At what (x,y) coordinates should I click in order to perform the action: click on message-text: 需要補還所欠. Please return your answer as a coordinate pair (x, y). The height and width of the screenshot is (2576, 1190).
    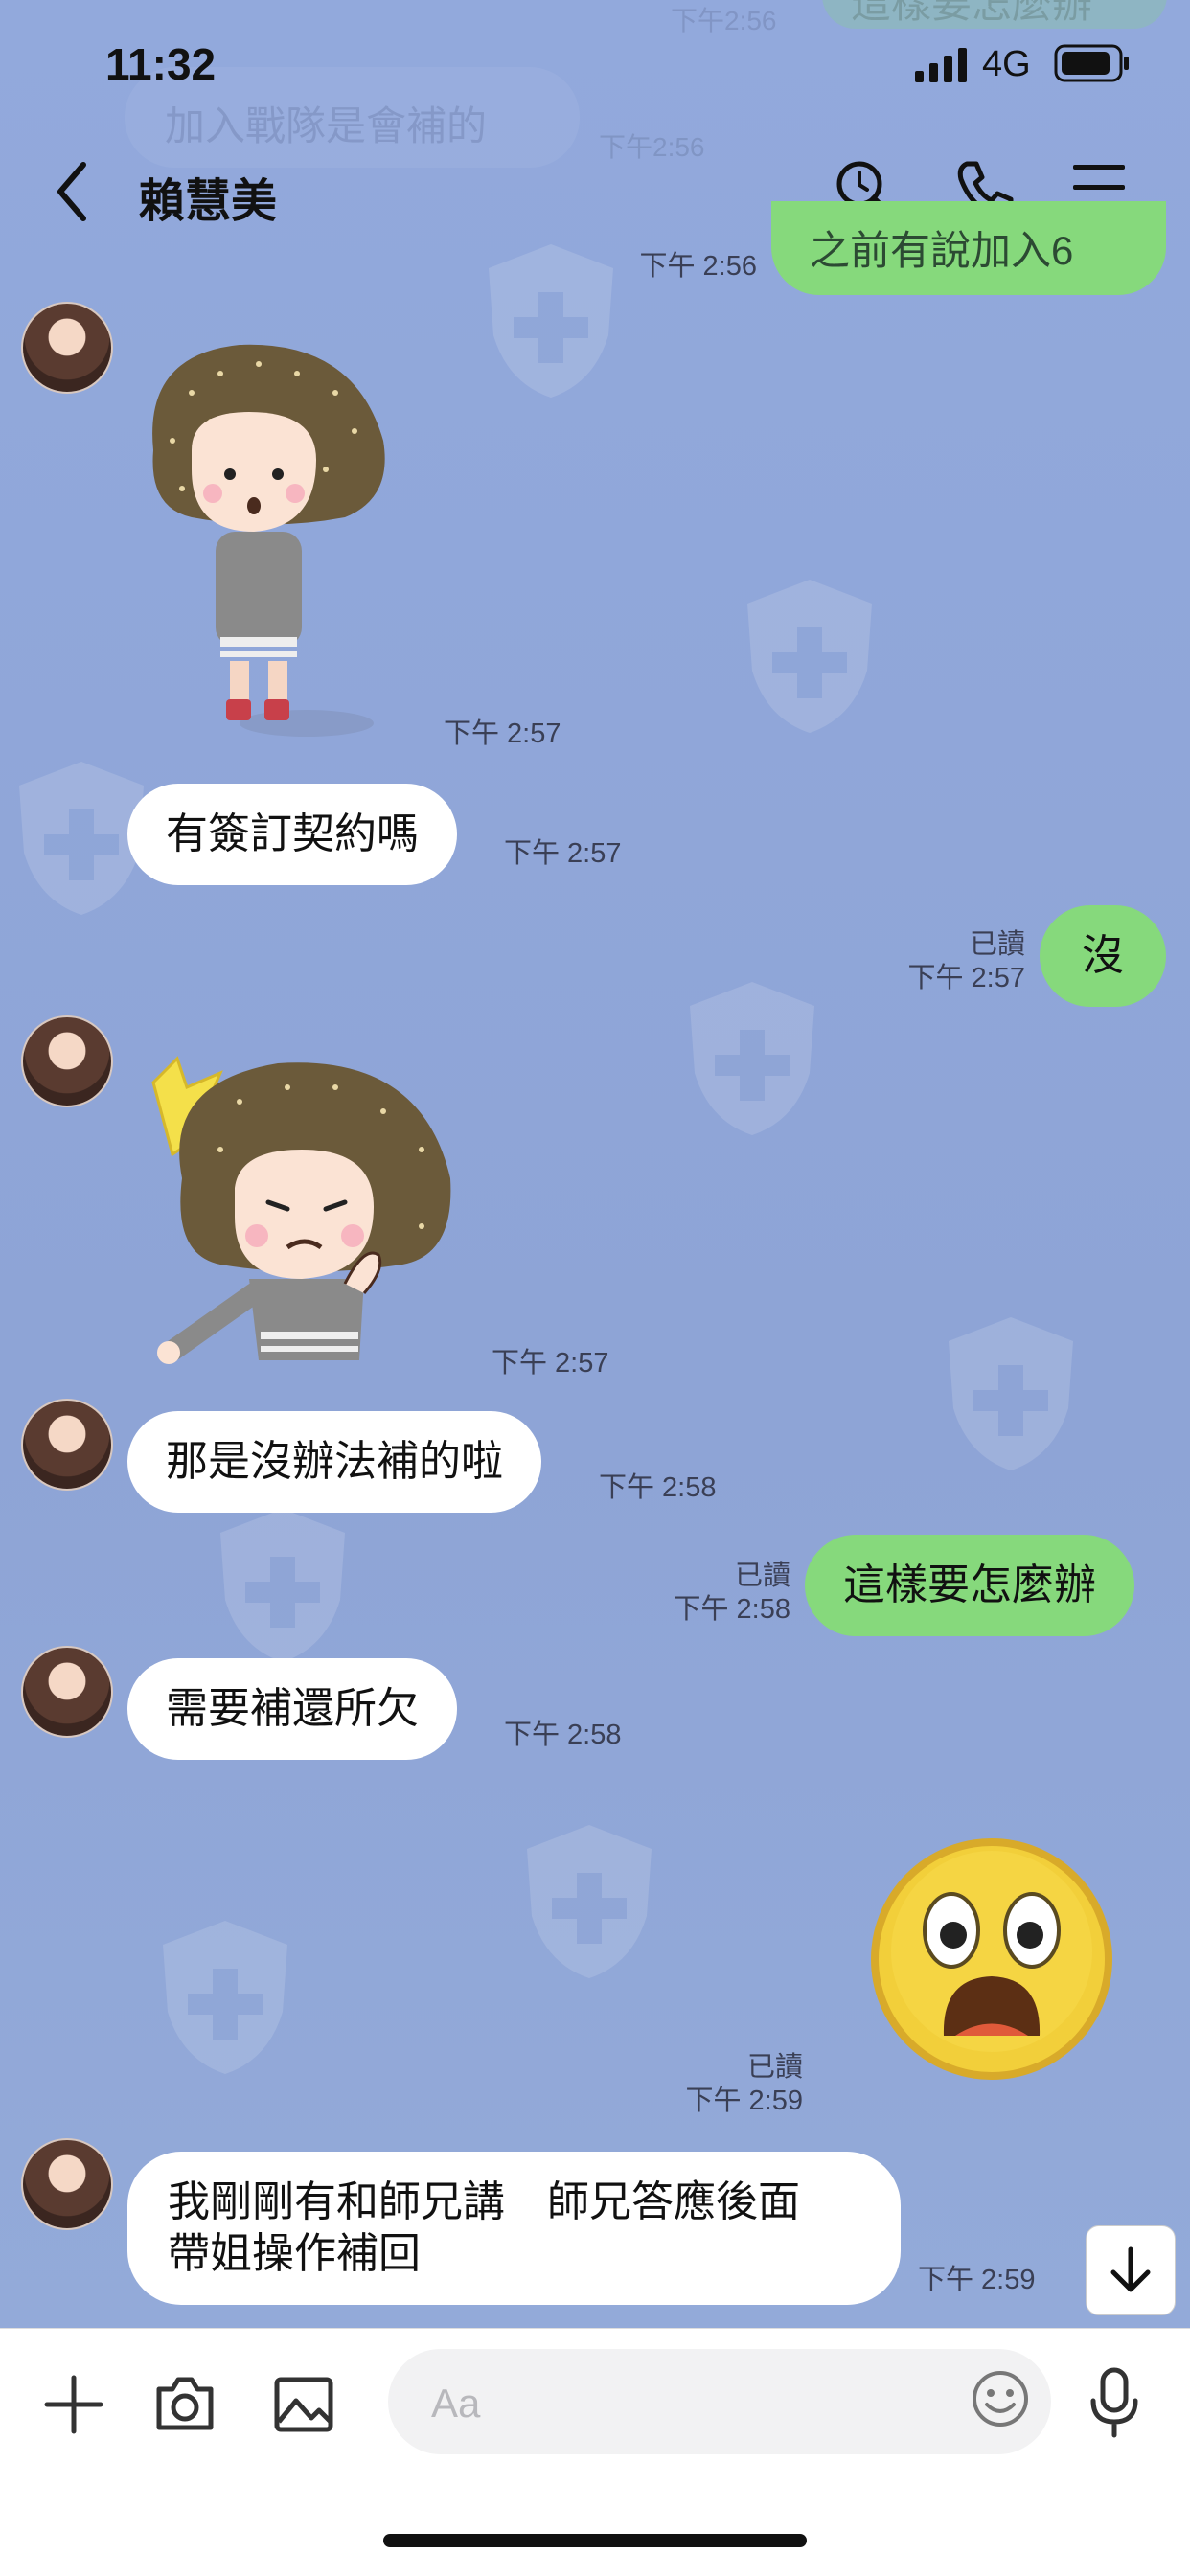
    Looking at the image, I should click on (293, 1708).